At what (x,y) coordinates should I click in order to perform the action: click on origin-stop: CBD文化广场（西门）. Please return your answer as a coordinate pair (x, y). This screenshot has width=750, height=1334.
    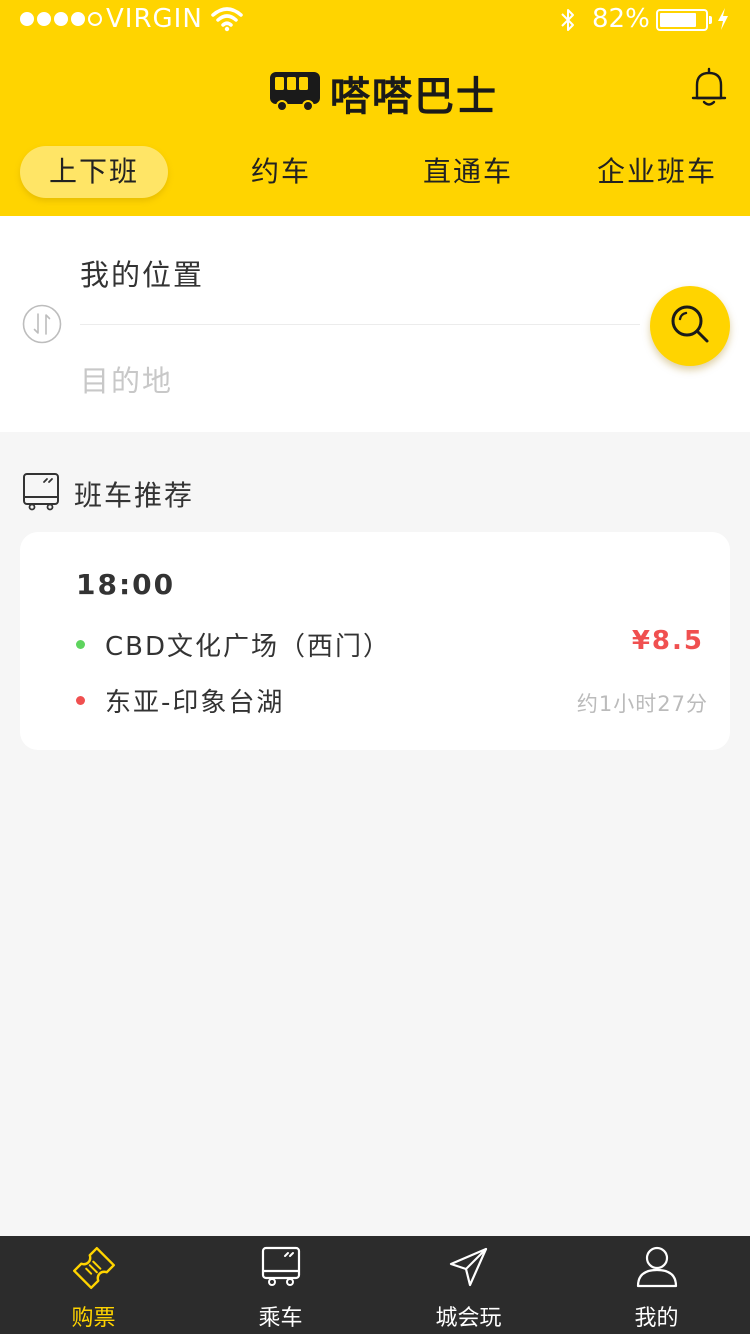
    Looking at the image, I should click on (233, 644).